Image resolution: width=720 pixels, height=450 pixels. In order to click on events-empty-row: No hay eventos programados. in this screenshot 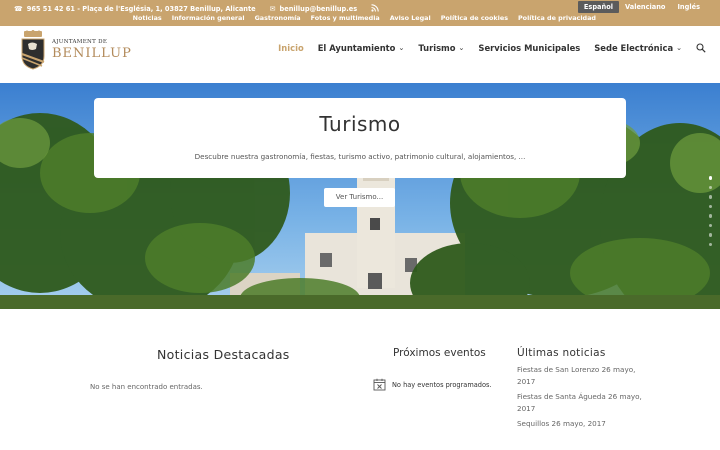, I will do `click(432, 384)`.